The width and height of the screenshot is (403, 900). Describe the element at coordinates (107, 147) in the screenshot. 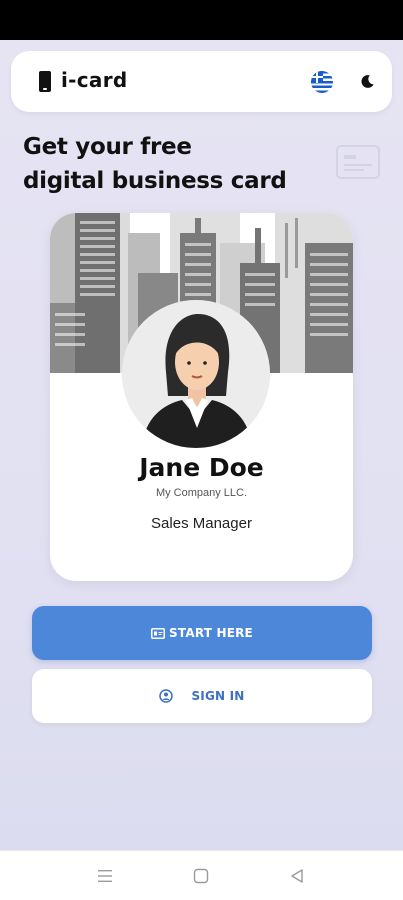

I see `hero-line-1: Get your free` at that location.